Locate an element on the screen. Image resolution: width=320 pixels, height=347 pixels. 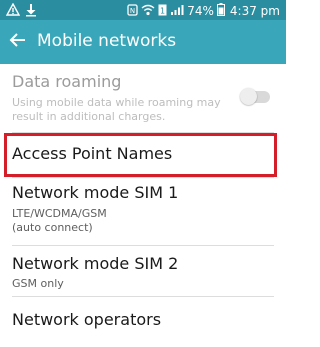
warning-icon is located at coordinates (13, 11).